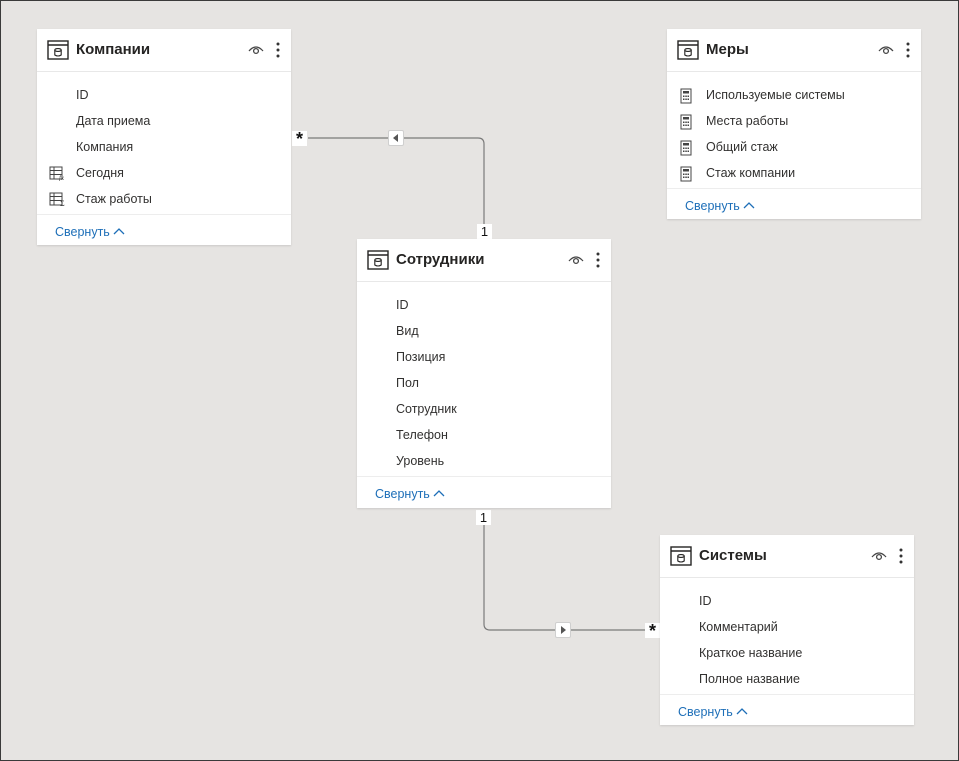 This screenshot has width=959, height=761. I want to click on field-name: Сегодня, so click(100, 173).